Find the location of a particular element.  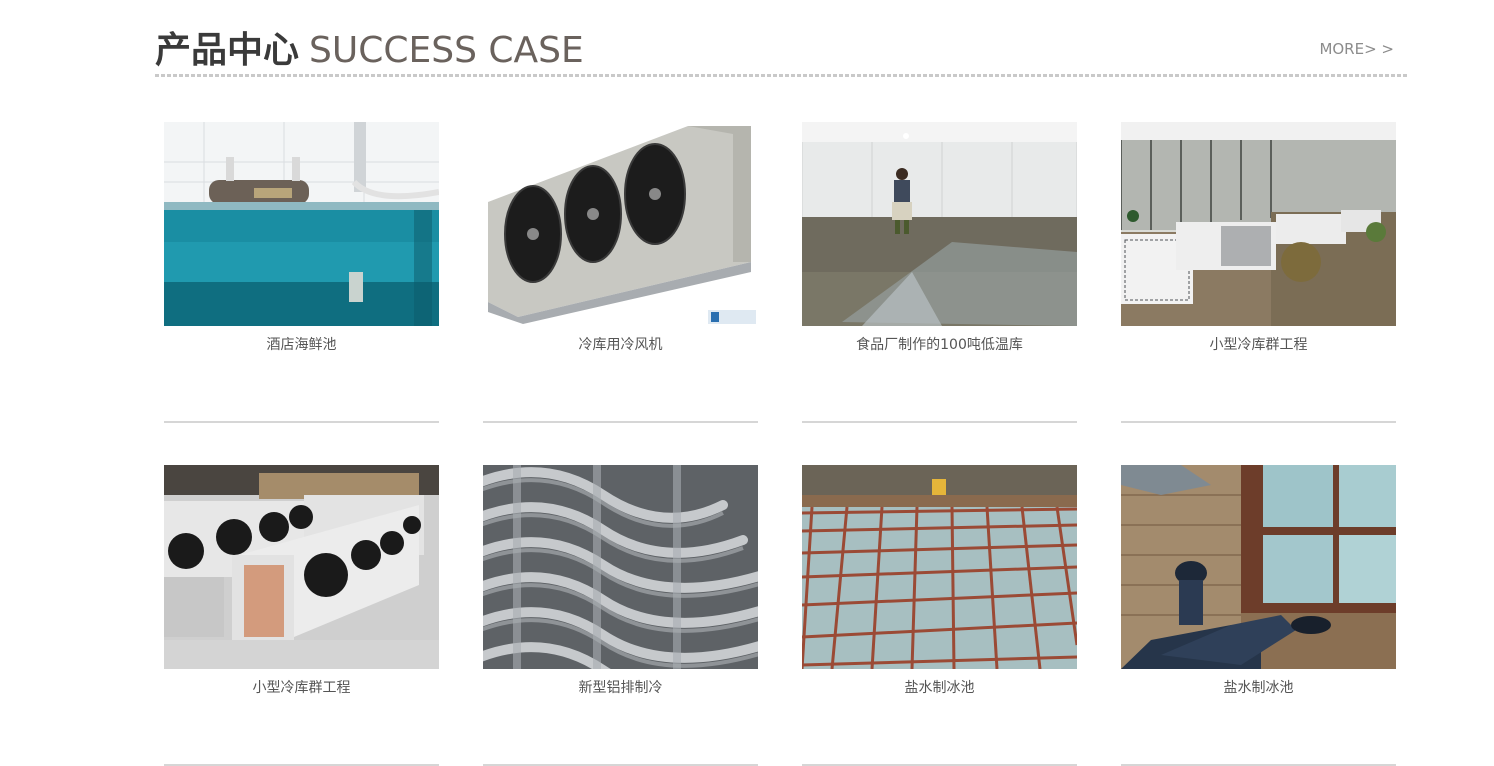

brine-ice-pool-closeup-image is located at coordinates (1258, 567).